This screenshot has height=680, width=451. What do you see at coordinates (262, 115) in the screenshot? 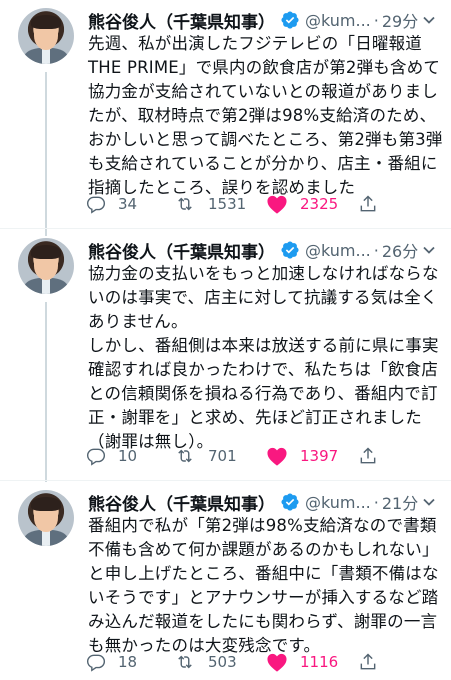
I see `tweet-text-line: たが、取材時点で第2弾は98%支給済のため、` at bounding box center [262, 115].